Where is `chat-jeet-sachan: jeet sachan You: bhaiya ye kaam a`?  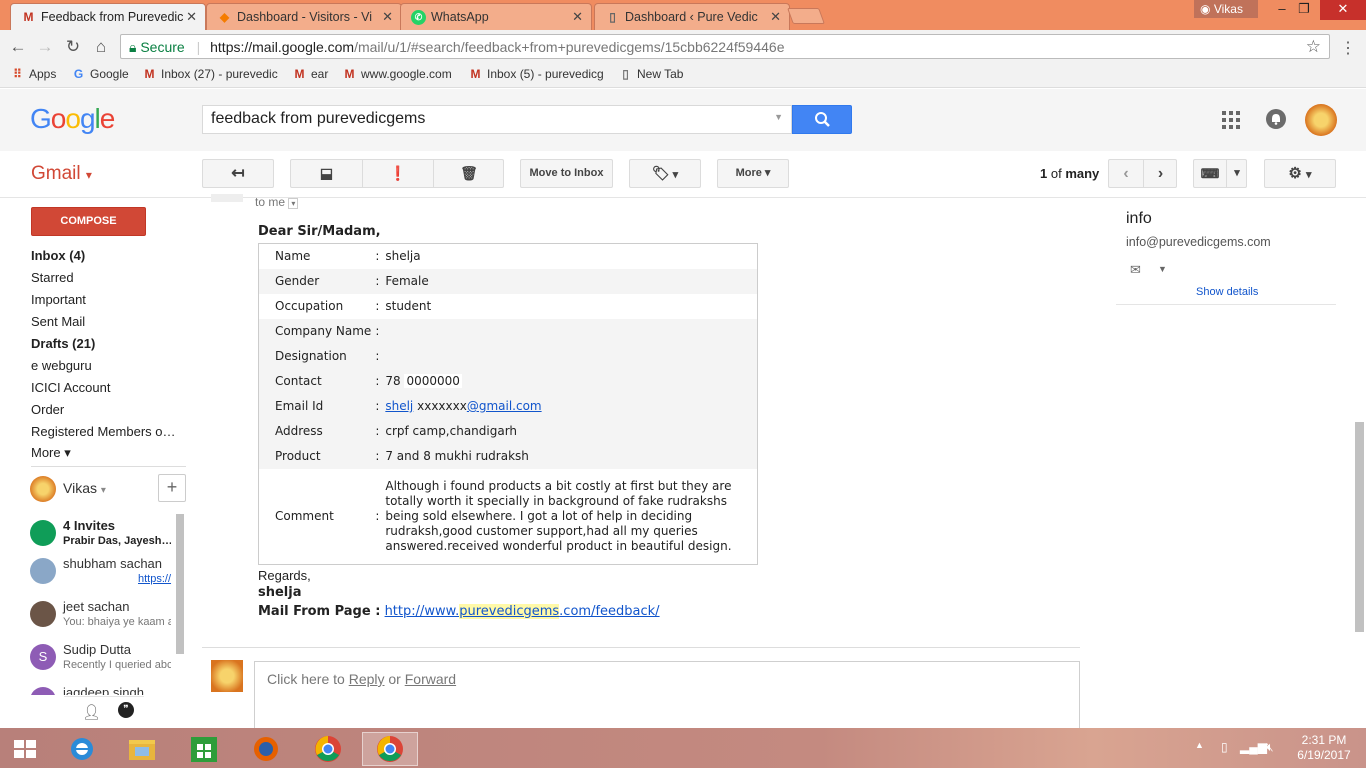 chat-jeet-sachan: jeet sachan You: bhaiya ye kaam a is located at coordinates (102, 620).